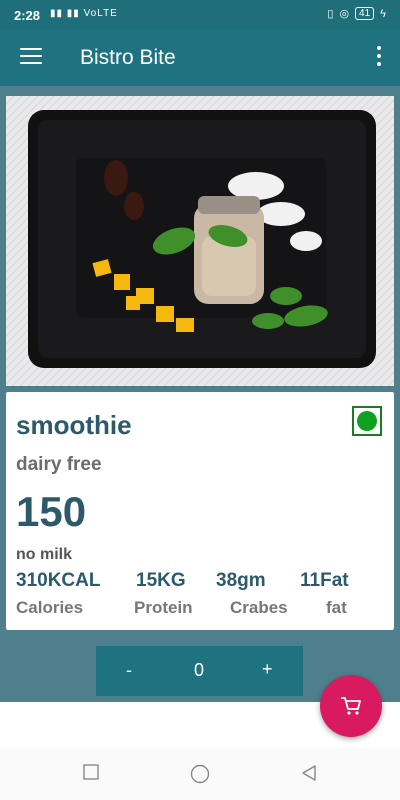 This screenshot has height=800, width=400. What do you see at coordinates (200, 58) in the screenshot?
I see `app-bar: Bistro Bite` at bounding box center [200, 58].